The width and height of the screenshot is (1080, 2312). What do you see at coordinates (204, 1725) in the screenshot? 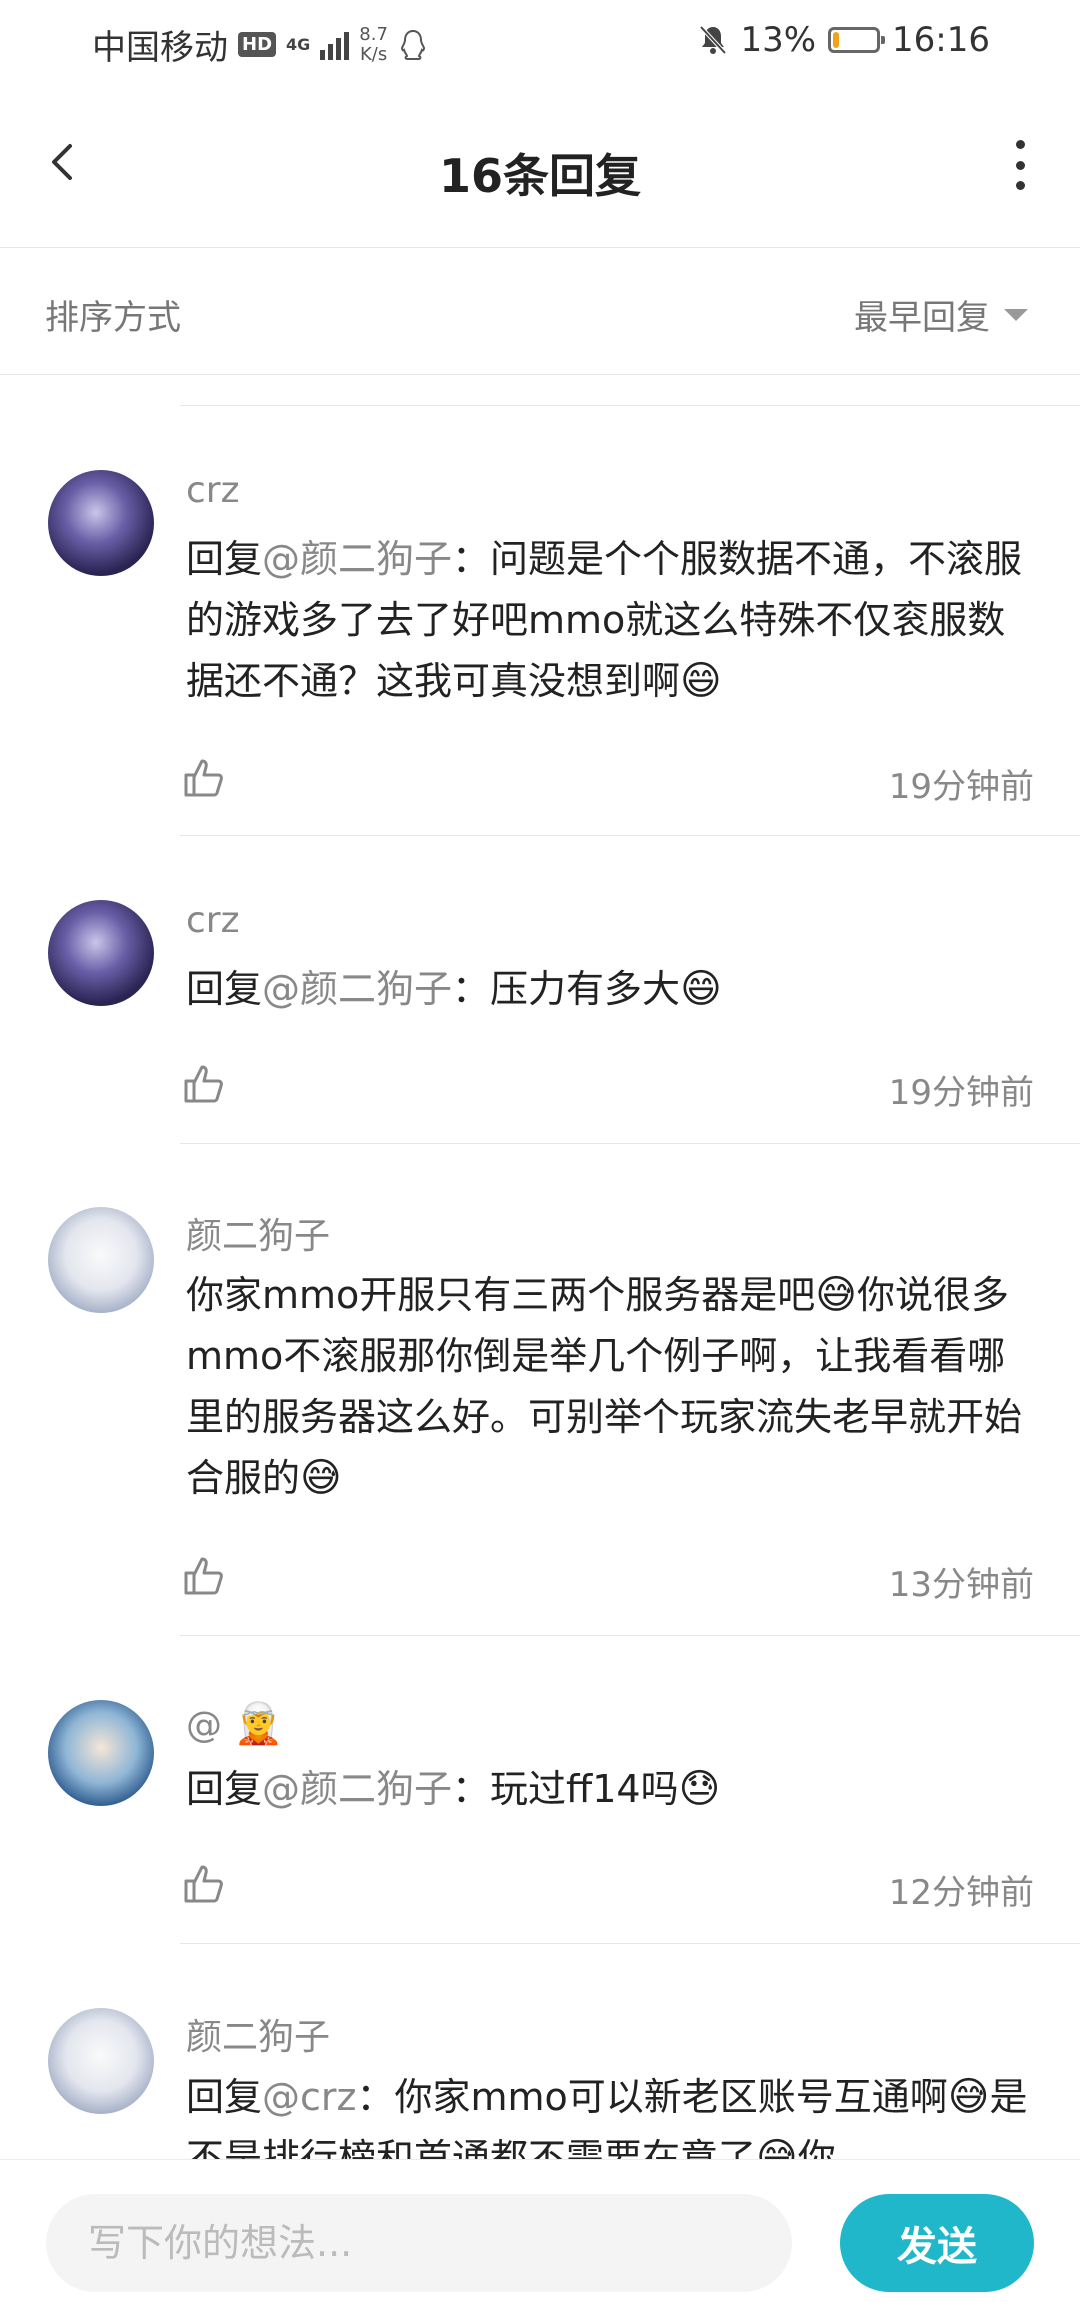
I see `username-text: @` at bounding box center [204, 1725].